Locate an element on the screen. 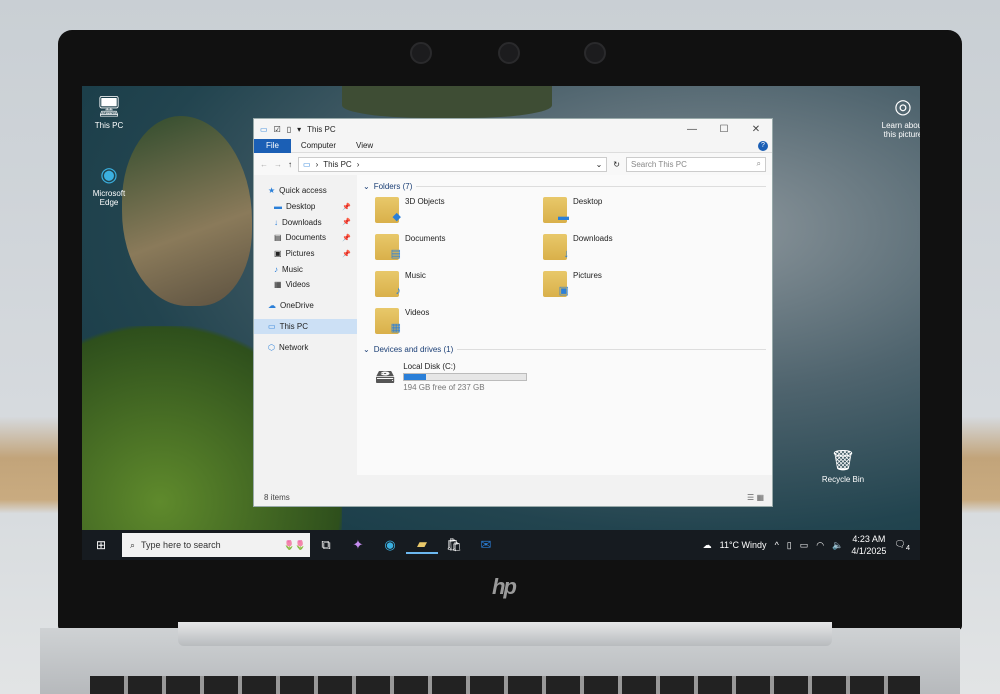 The width and height of the screenshot is (1000, 694). drive-usage-bar is located at coordinates (465, 377).